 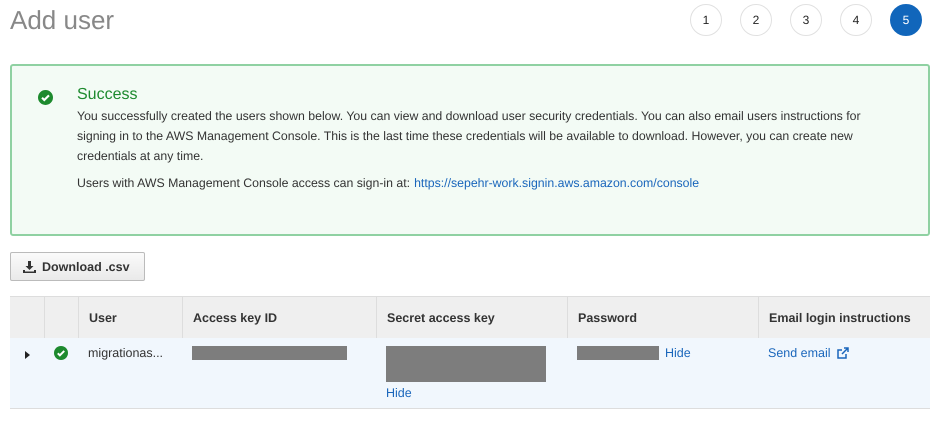 I want to click on send-email-link: Send email, so click(x=799, y=353).